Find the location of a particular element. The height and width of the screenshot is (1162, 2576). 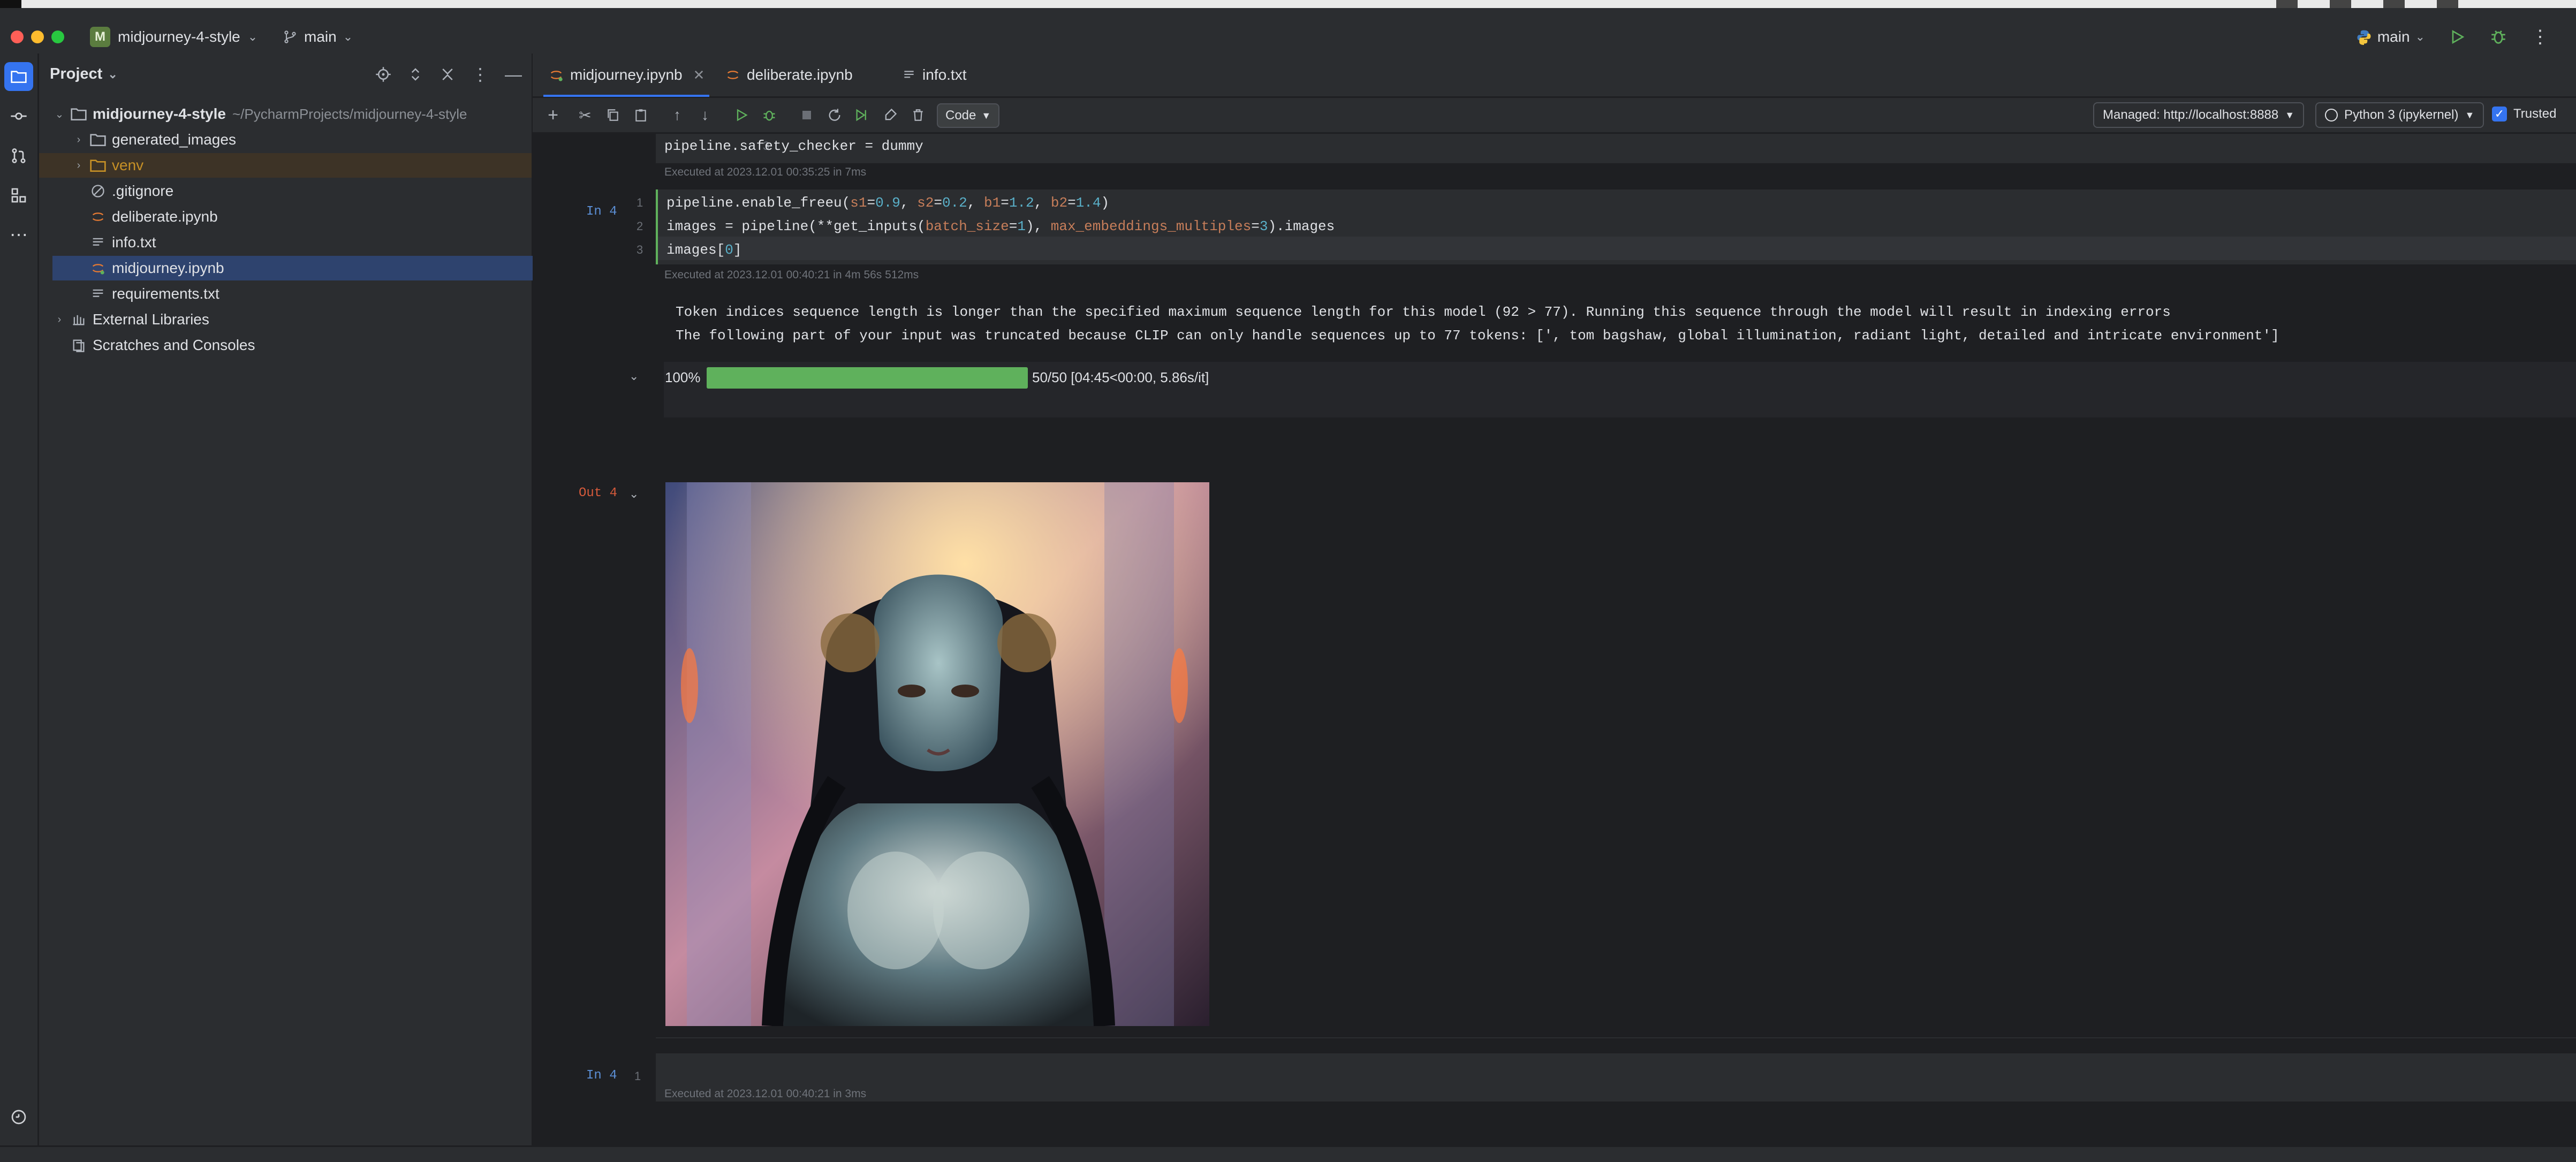

close-window-button is located at coordinates (17, 37).